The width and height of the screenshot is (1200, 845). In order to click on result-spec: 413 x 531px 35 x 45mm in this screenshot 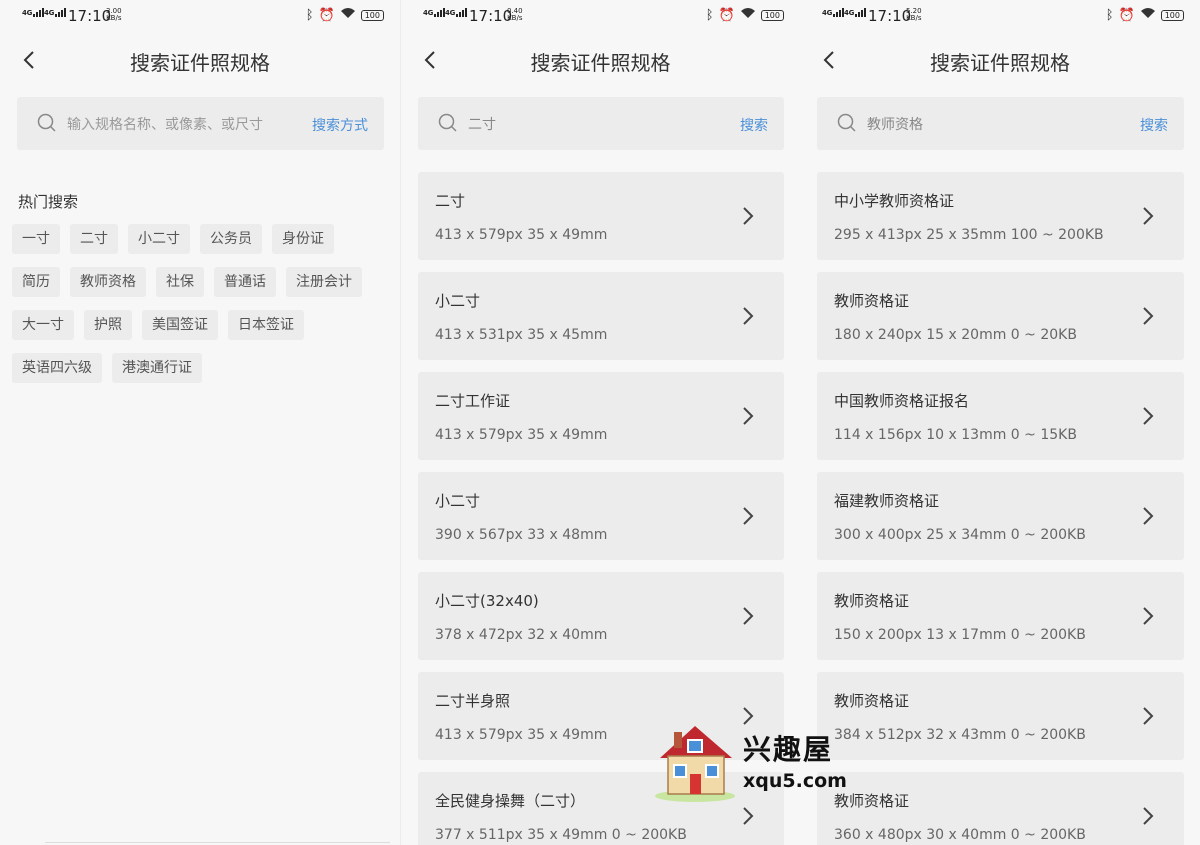, I will do `click(521, 335)`.